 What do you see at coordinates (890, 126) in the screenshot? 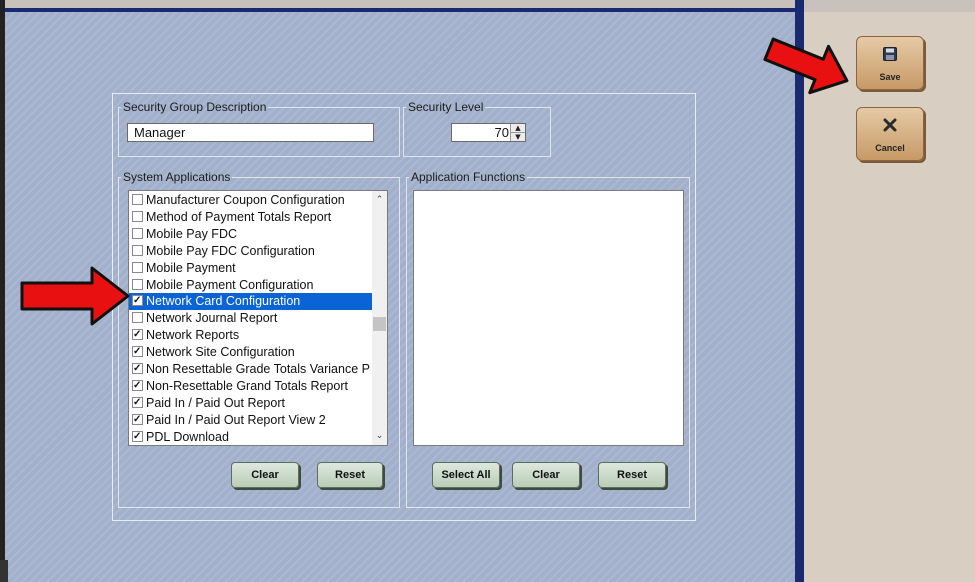
I see `close-x-icon` at bounding box center [890, 126].